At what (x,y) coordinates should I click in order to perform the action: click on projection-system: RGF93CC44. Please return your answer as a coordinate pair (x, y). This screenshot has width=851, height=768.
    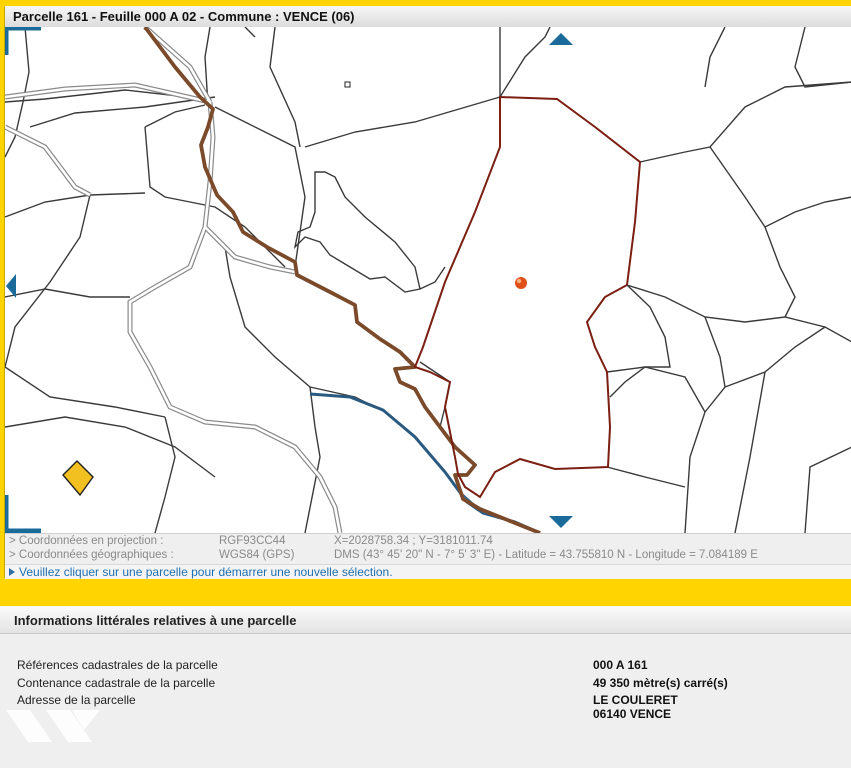
    Looking at the image, I should click on (252, 541).